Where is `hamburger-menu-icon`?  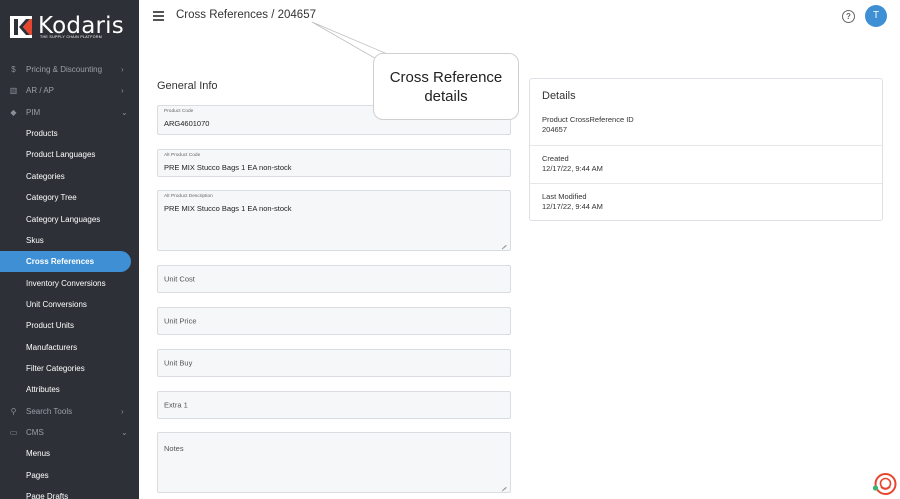 hamburger-menu-icon is located at coordinates (158, 16).